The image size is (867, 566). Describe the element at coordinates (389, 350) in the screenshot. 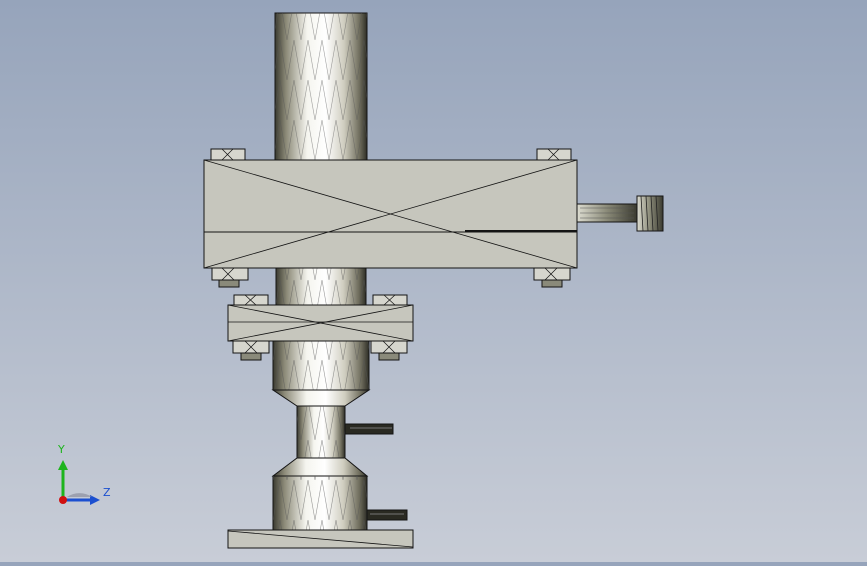

I see `bolt-lower-bottom-right` at that location.